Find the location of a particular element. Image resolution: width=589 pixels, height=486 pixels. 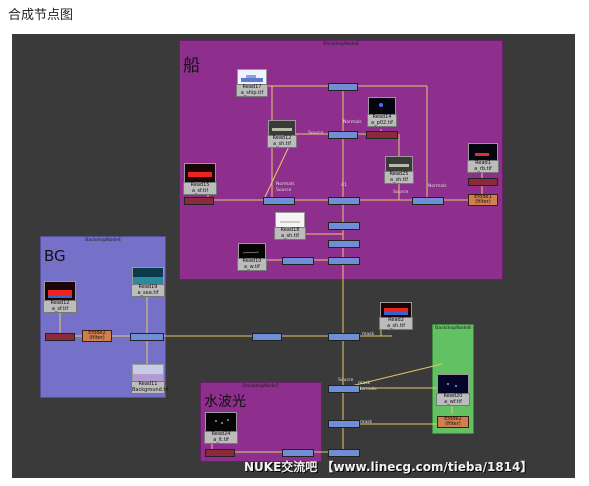

read15-node: Read15 a_sf.tif is located at coordinates (200, 188).